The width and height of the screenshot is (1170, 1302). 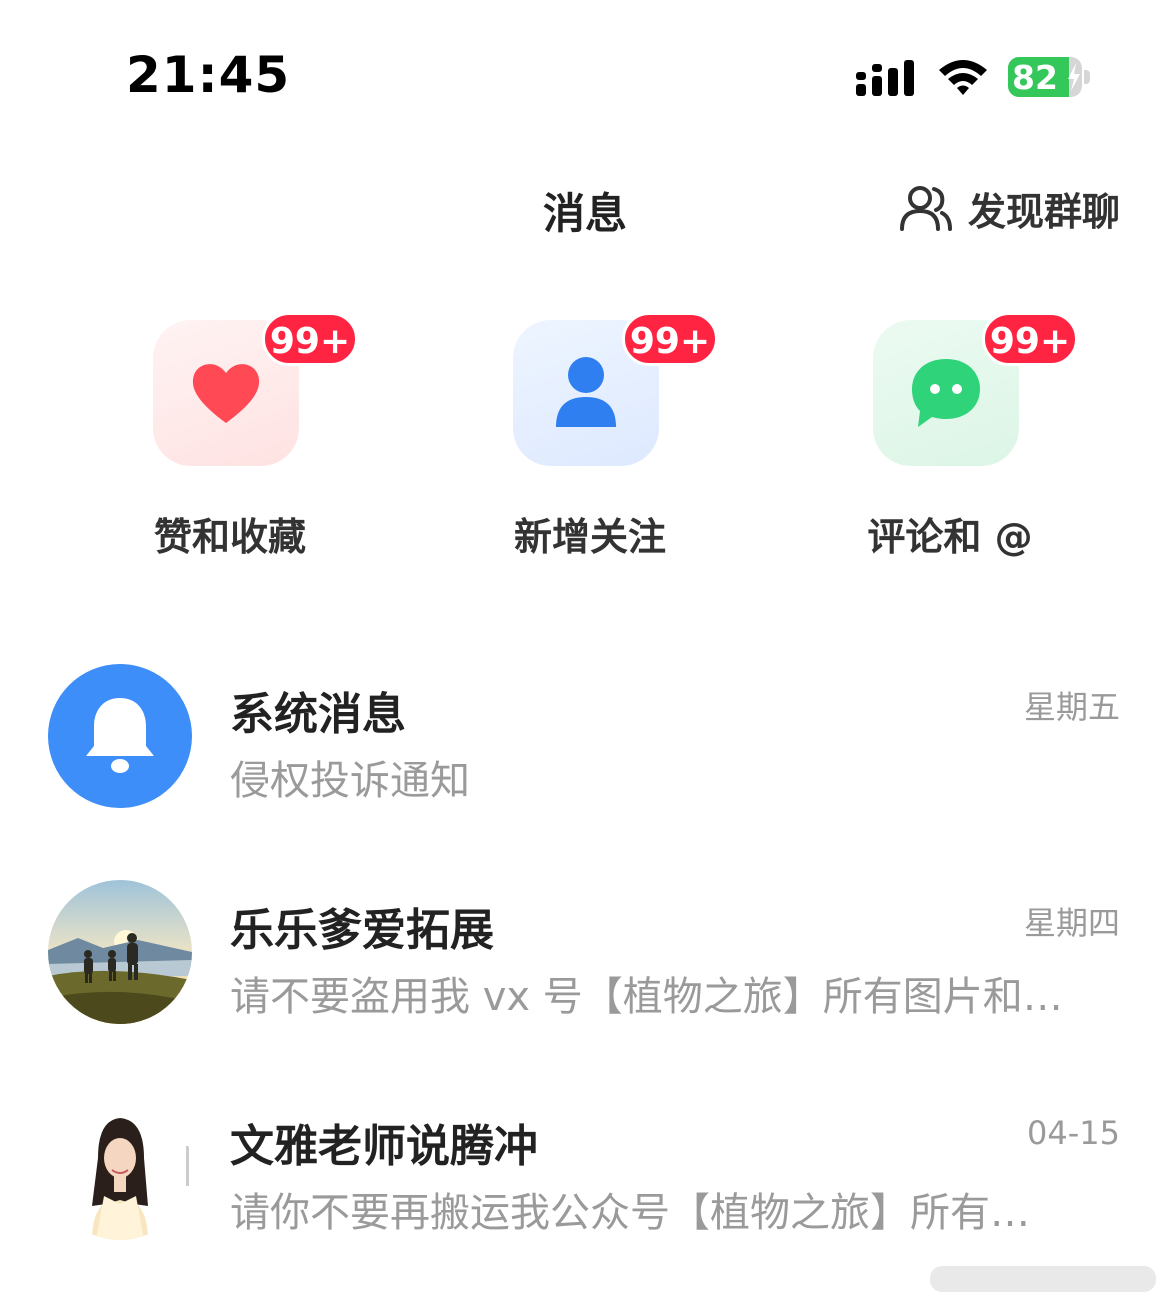 What do you see at coordinates (310, 339) in the screenshot?
I see `likes-badge: 99+` at bounding box center [310, 339].